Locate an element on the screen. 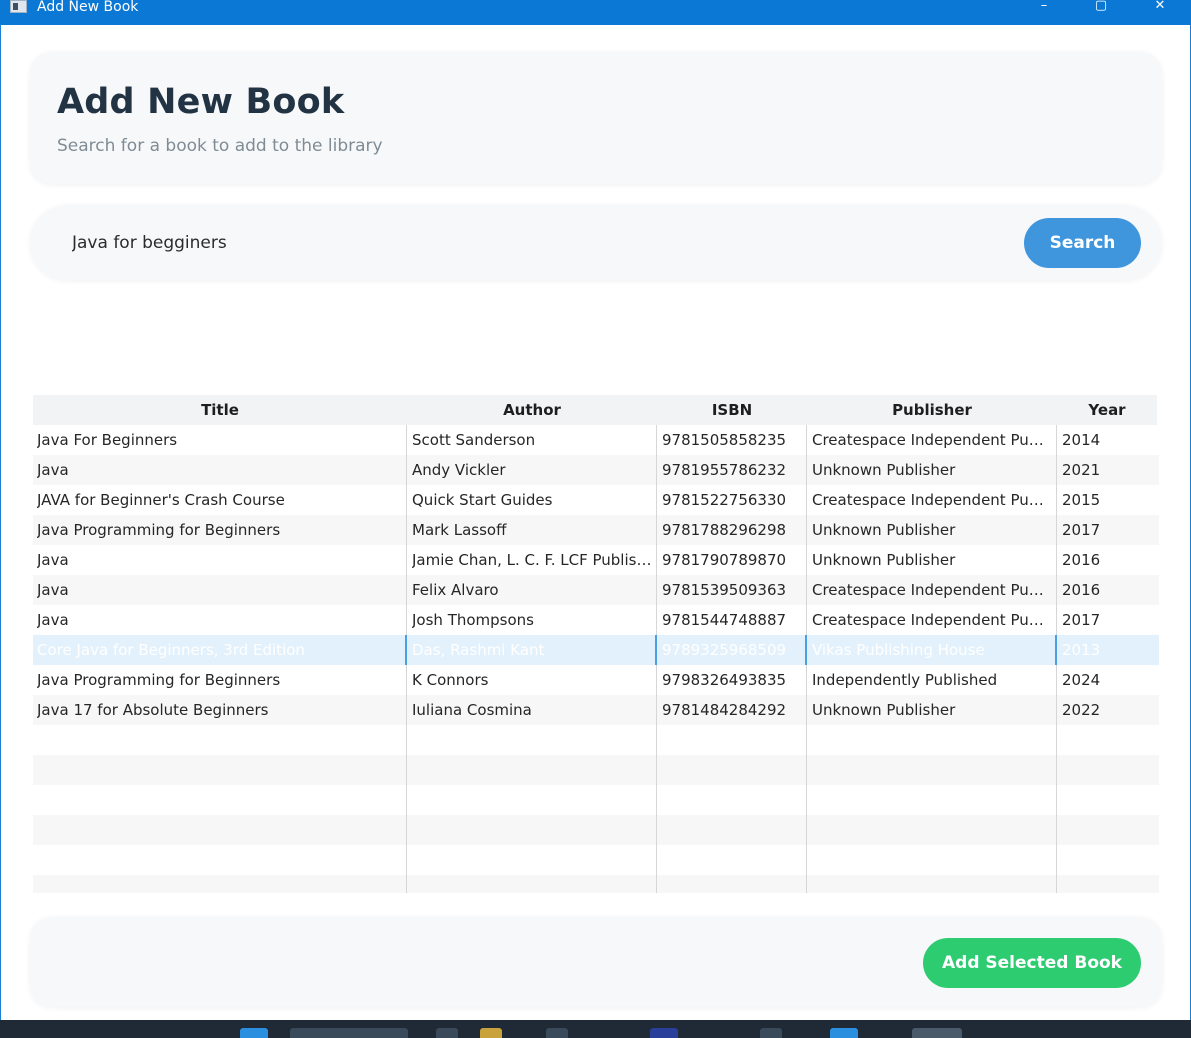 The height and width of the screenshot is (1038, 1191). table-cell-author: Josh Thompsons is located at coordinates (473, 620).